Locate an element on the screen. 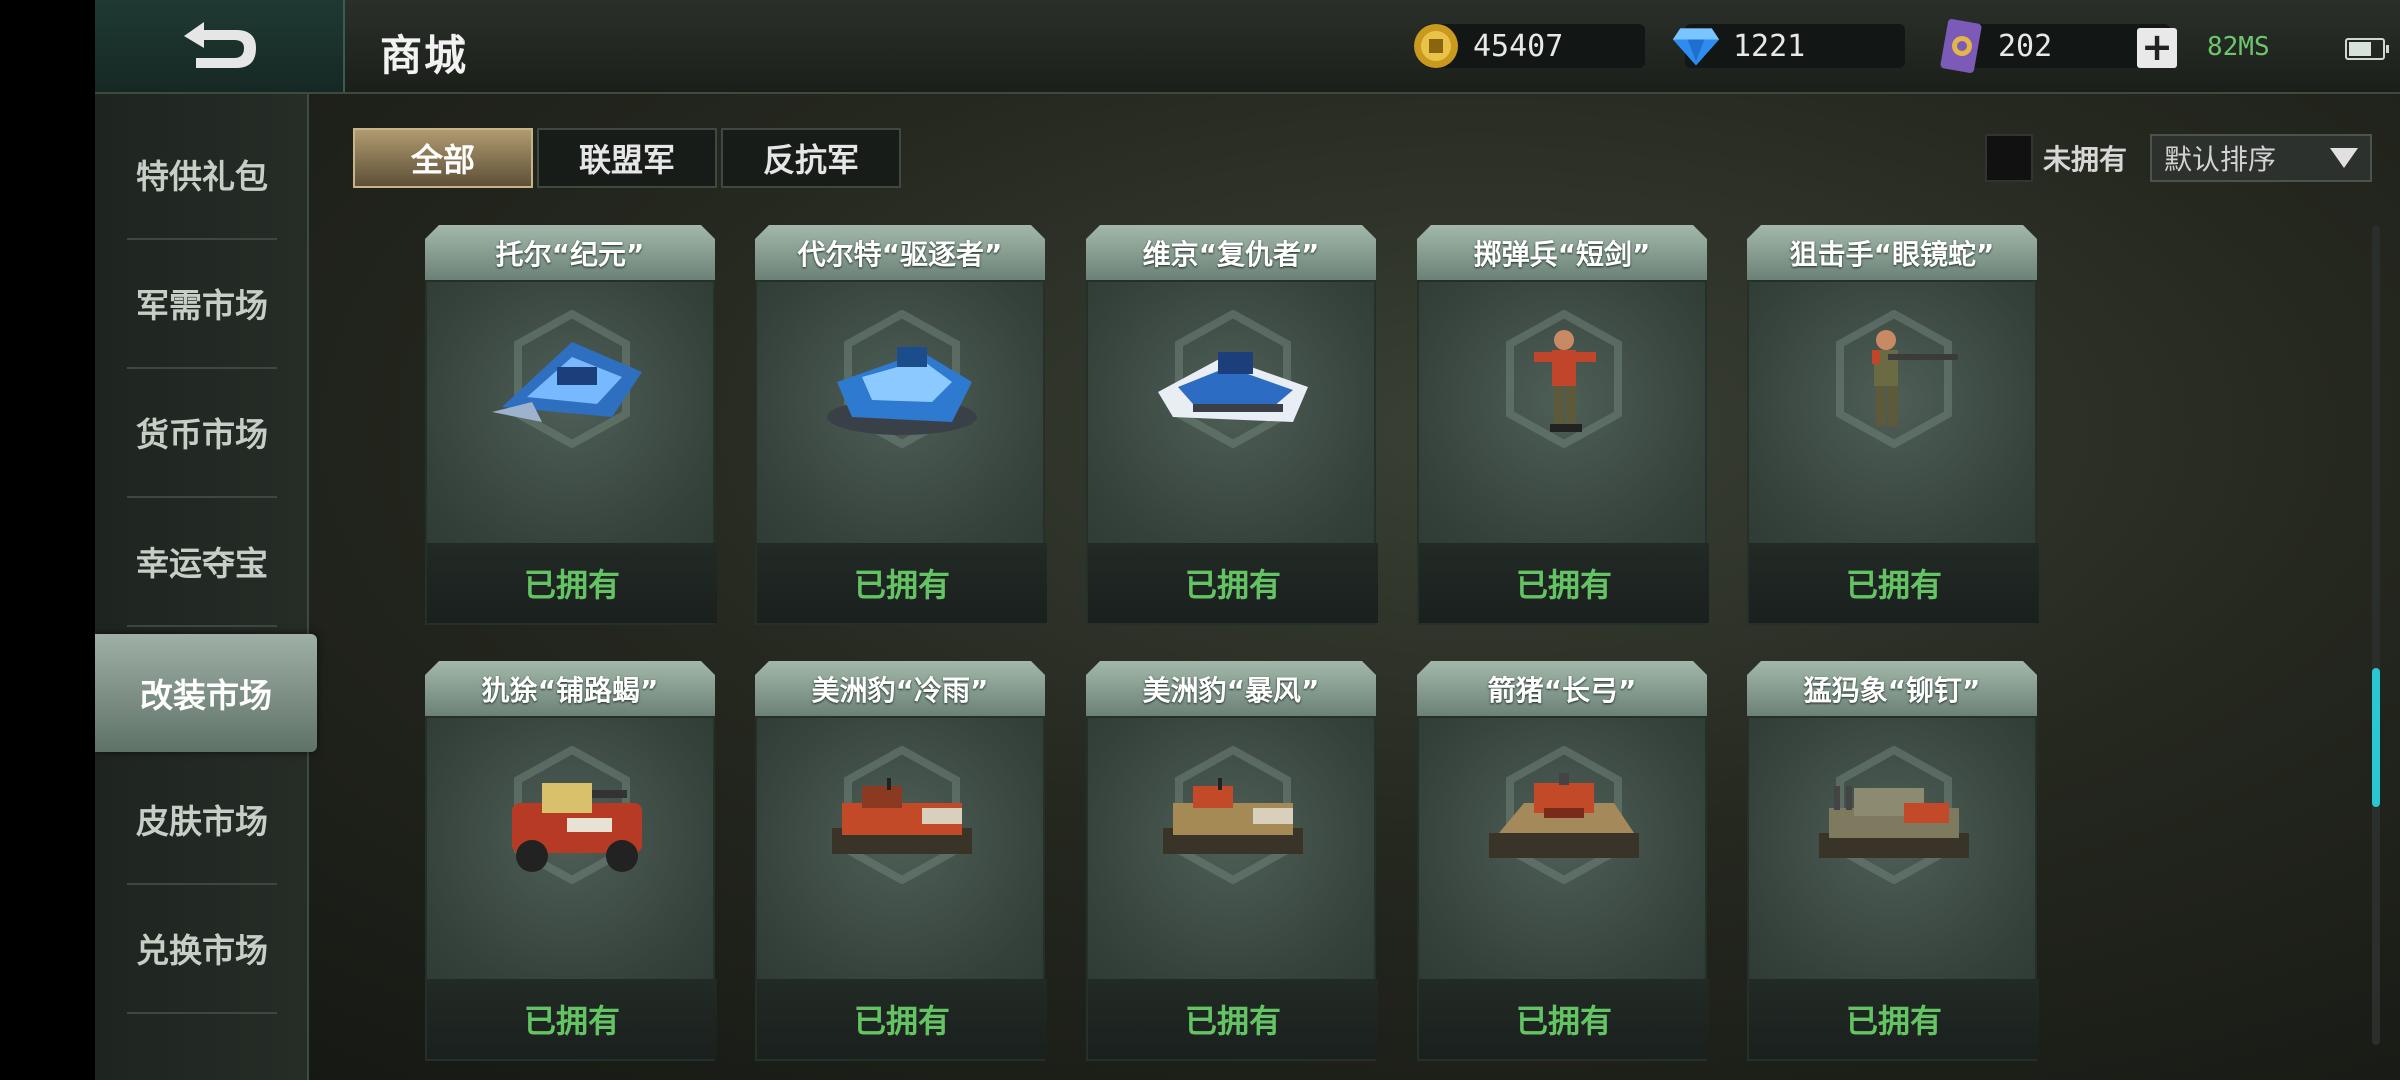 The image size is (2400, 1080). unit-card: 托尔“纪元” 已拥有 is located at coordinates (571, 425).